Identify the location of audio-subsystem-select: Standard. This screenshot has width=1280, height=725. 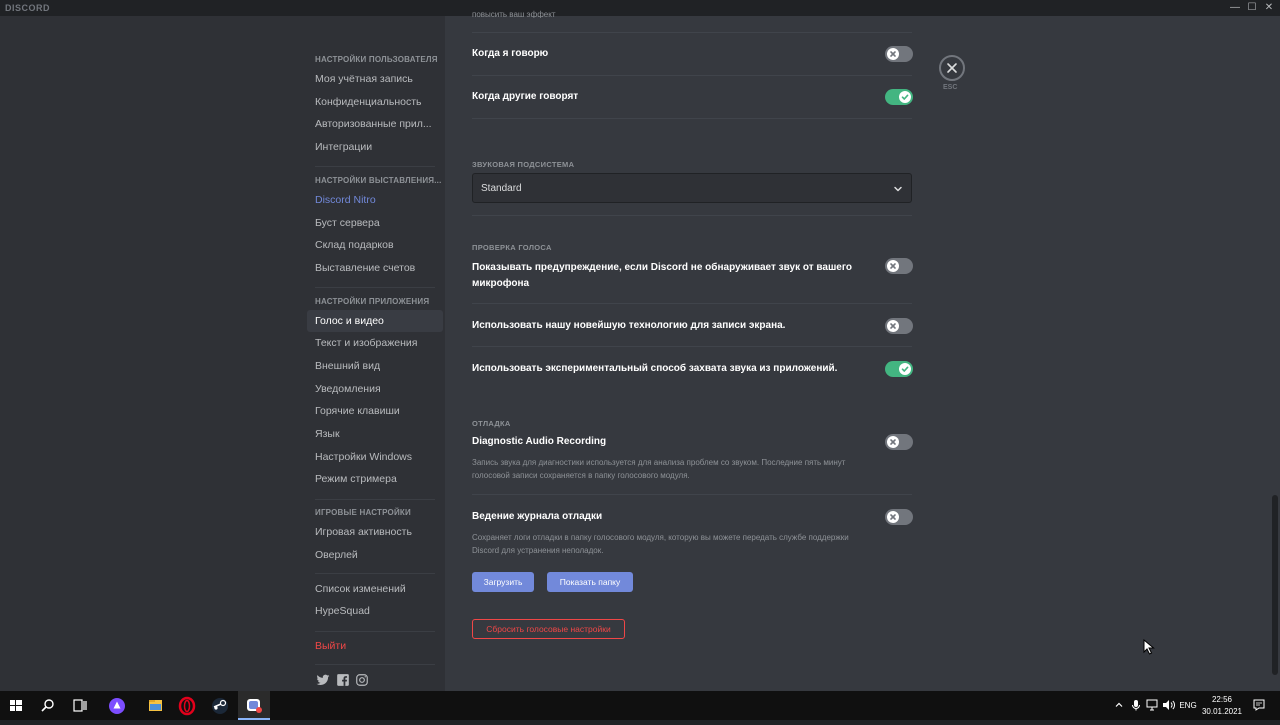
(692, 188).